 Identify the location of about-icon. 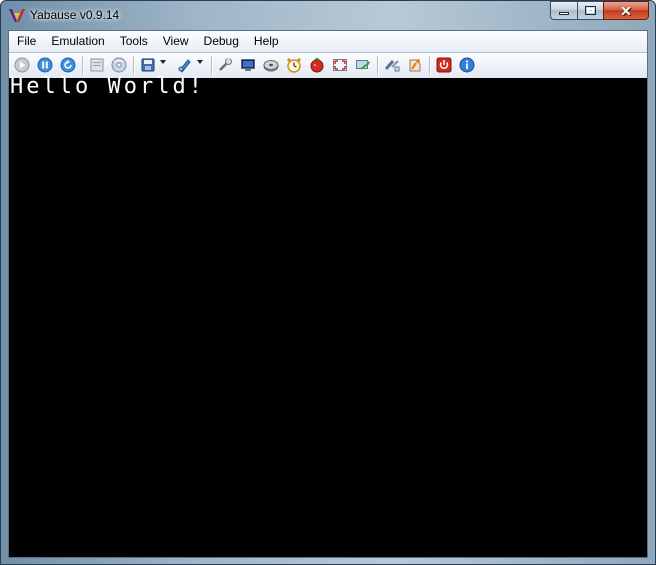
(467, 65).